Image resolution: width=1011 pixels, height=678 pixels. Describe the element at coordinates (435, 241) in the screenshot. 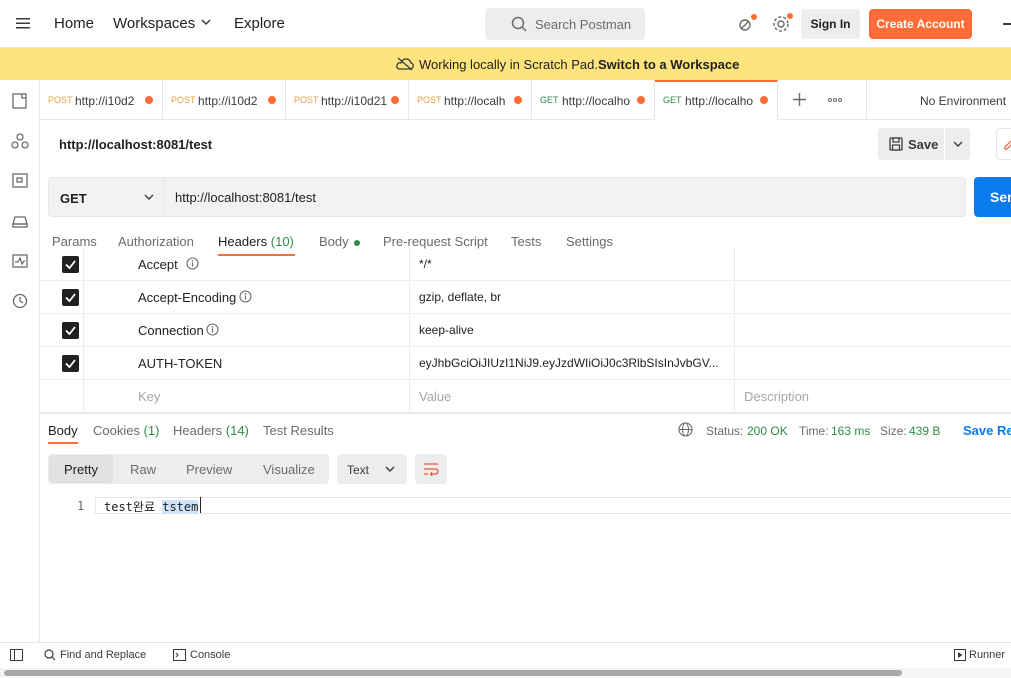

I see `tab-prerequest-script: Pre-request Script` at that location.